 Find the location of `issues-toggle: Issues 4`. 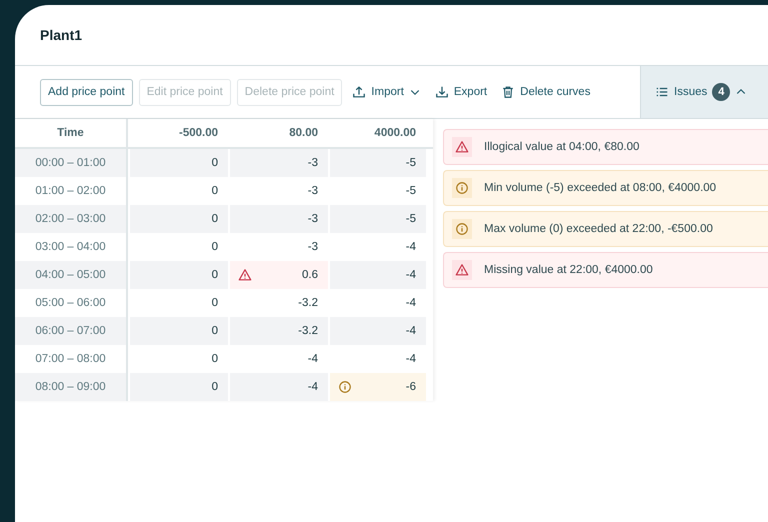

issues-toggle: Issues 4 is located at coordinates (704, 92).